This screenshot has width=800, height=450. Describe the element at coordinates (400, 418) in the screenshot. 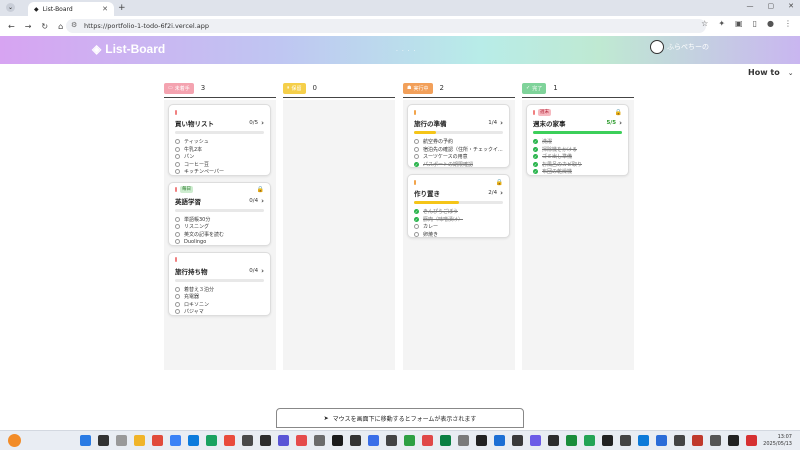

I see `form-hint: ➤ マウスを画面下に移動するとフォームが表示されます` at that location.